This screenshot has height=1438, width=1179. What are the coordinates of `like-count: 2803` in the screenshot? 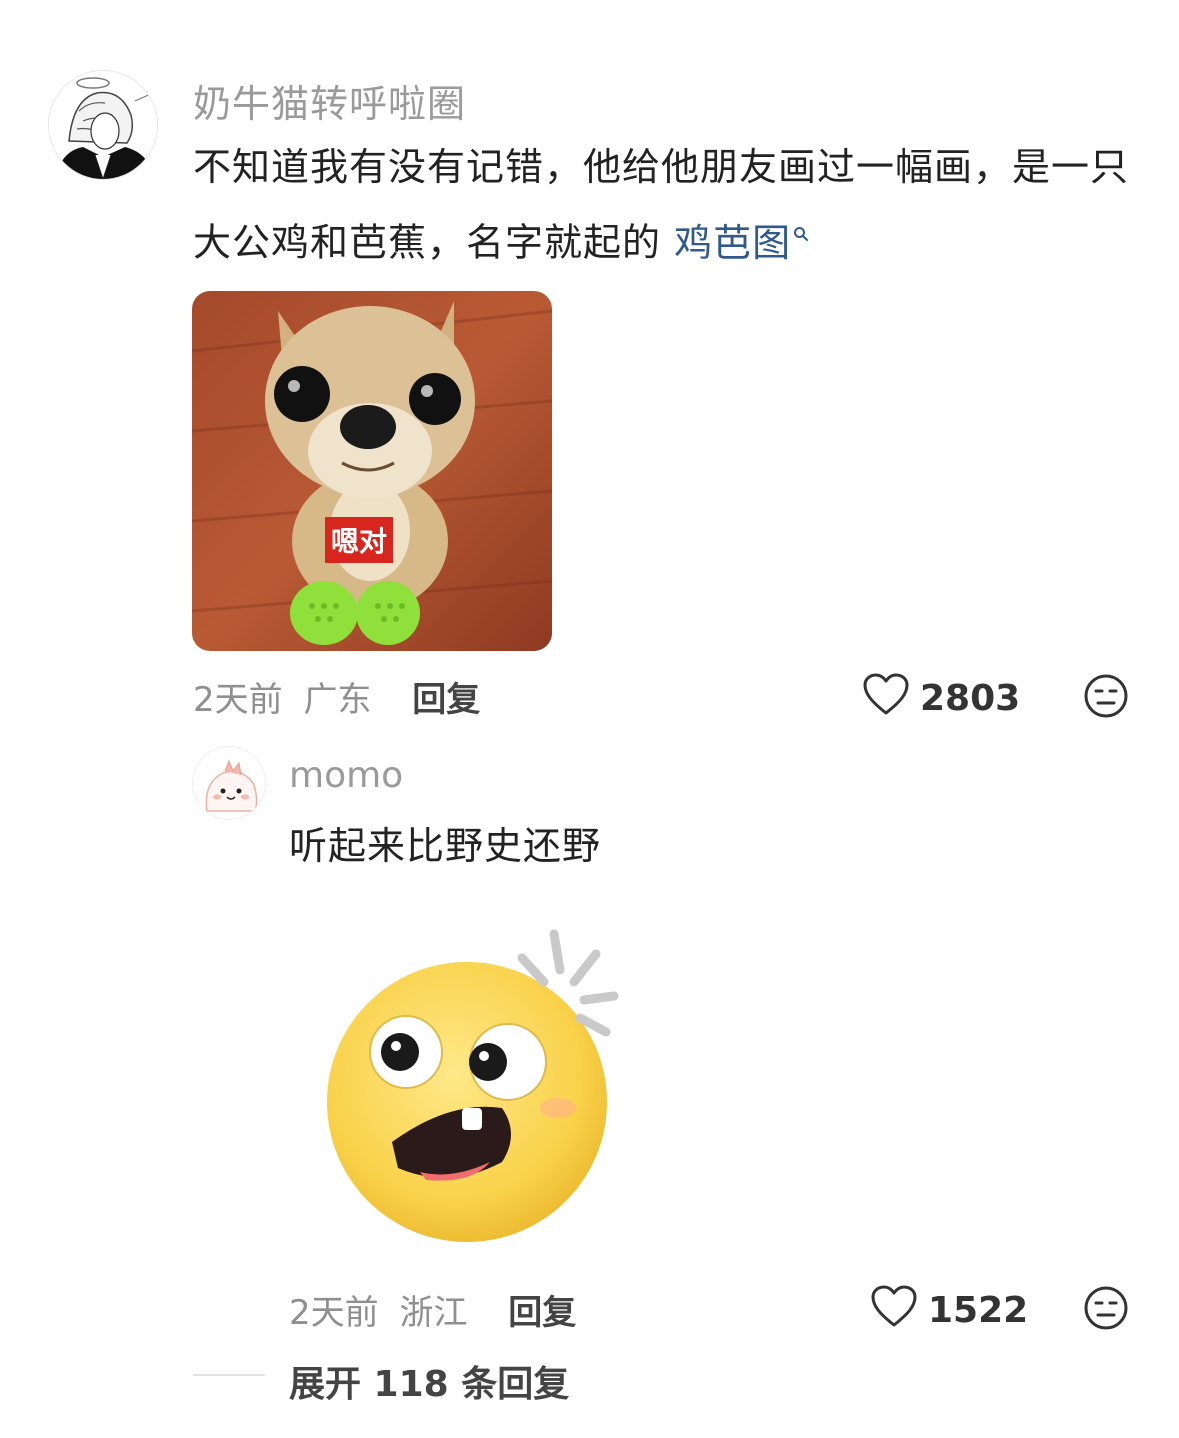 It's located at (970, 698).